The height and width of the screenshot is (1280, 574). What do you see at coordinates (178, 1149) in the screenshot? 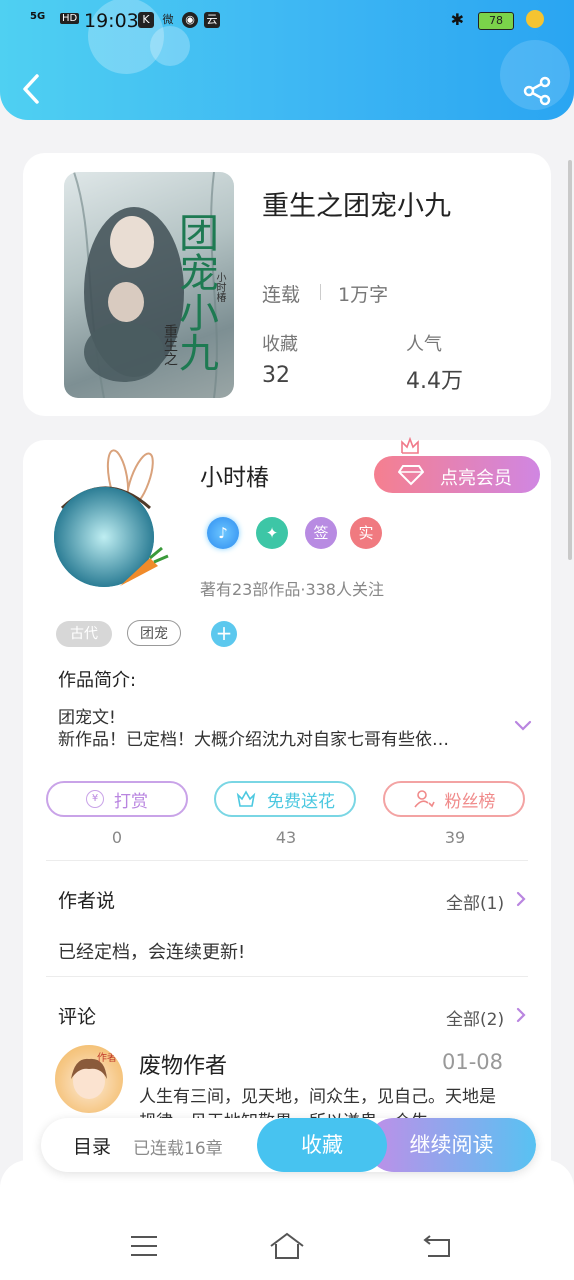
I see `chapter-count: 已连载16章` at bounding box center [178, 1149].